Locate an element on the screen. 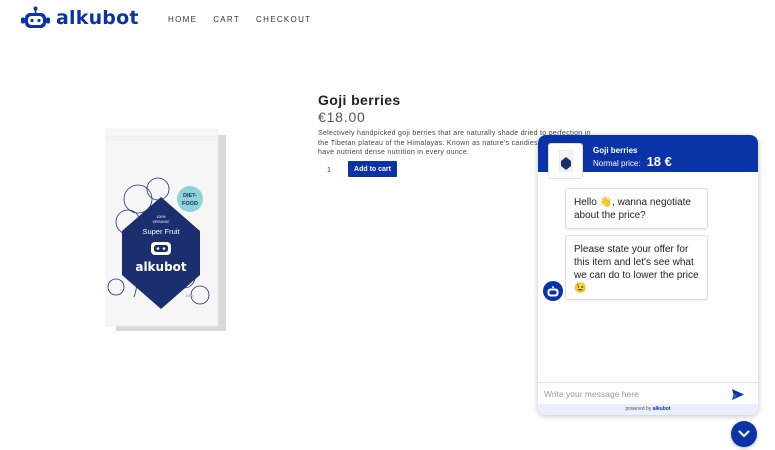 The image size is (775, 450). nav-home: HOME is located at coordinates (182, 19).